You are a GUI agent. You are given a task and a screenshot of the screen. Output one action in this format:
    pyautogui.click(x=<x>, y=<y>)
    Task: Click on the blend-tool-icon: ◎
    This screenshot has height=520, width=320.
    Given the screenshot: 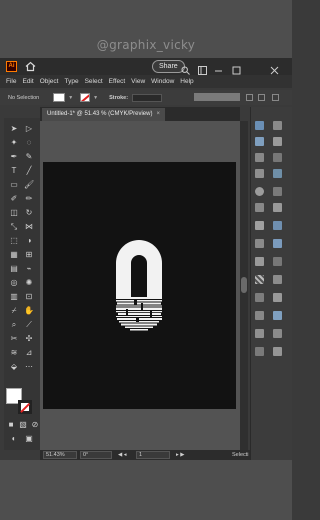 What is the action you would take?
    pyautogui.click(x=14, y=283)
    